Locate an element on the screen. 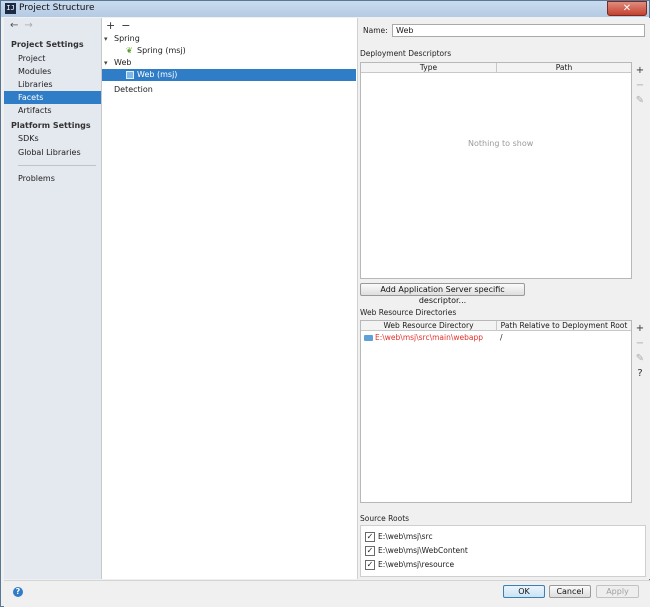 The height and width of the screenshot is (607, 650). tree-node-label: Web (msj) is located at coordinates (157, 74).